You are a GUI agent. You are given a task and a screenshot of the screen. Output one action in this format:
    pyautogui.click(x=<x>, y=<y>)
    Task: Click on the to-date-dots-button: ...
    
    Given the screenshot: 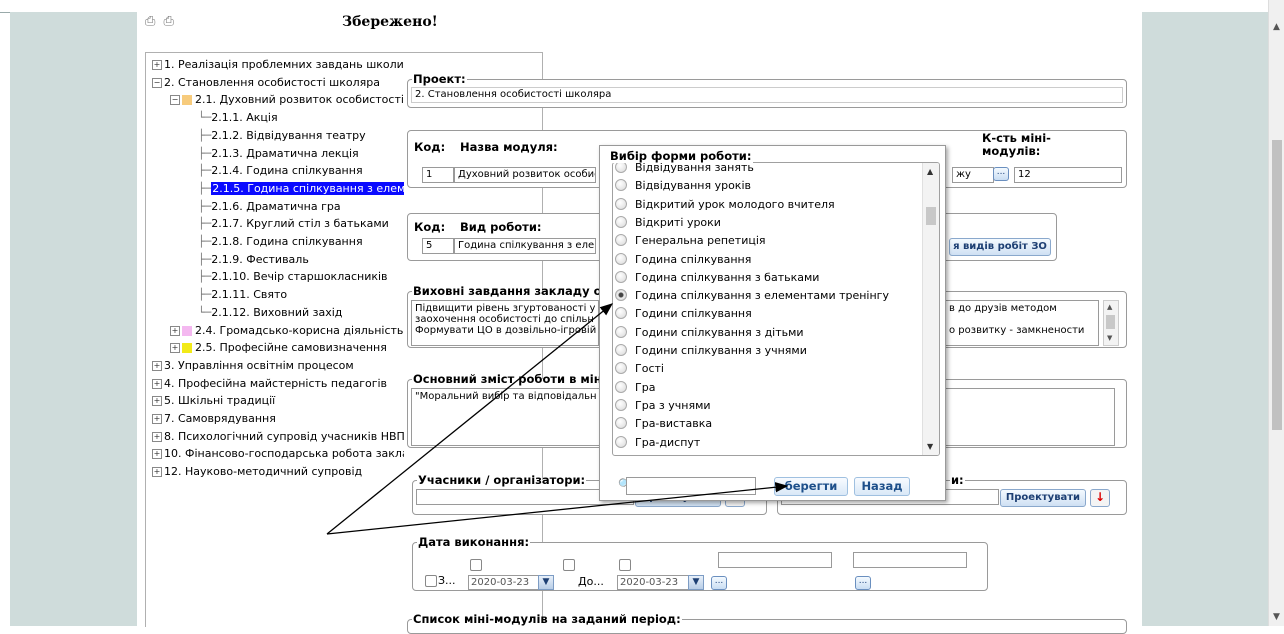 What is the action you would take?
    pyautogui.click(x=719, y=583)
    